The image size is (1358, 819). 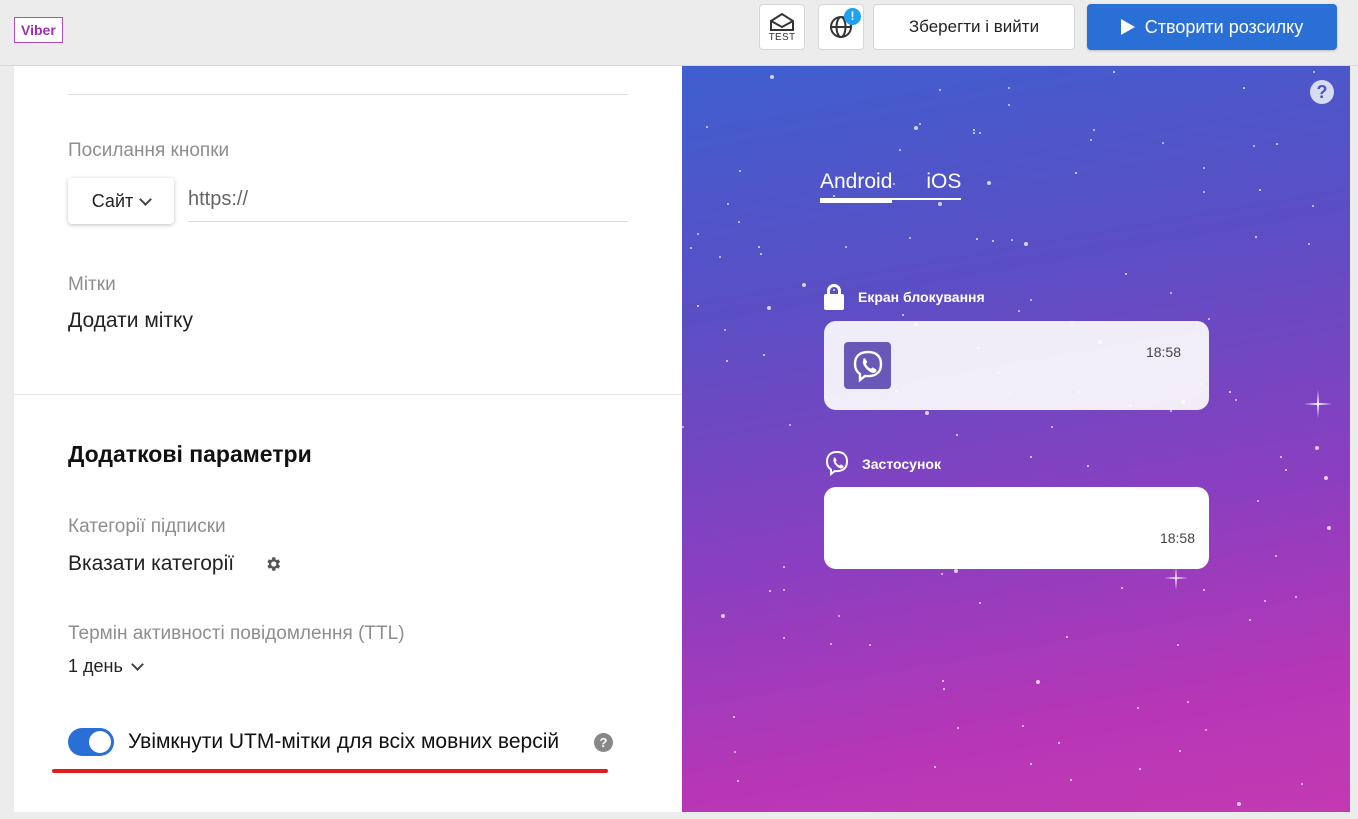 I want to click on app-notification-time: 18:58, so click(x=1177, y=538).